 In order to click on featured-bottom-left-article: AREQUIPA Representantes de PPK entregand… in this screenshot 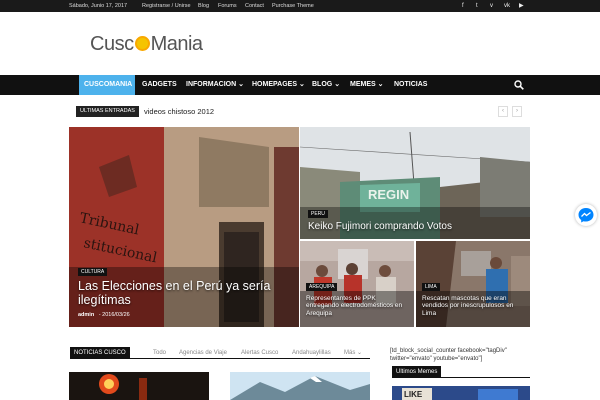, I will do `click(357, 284)`.